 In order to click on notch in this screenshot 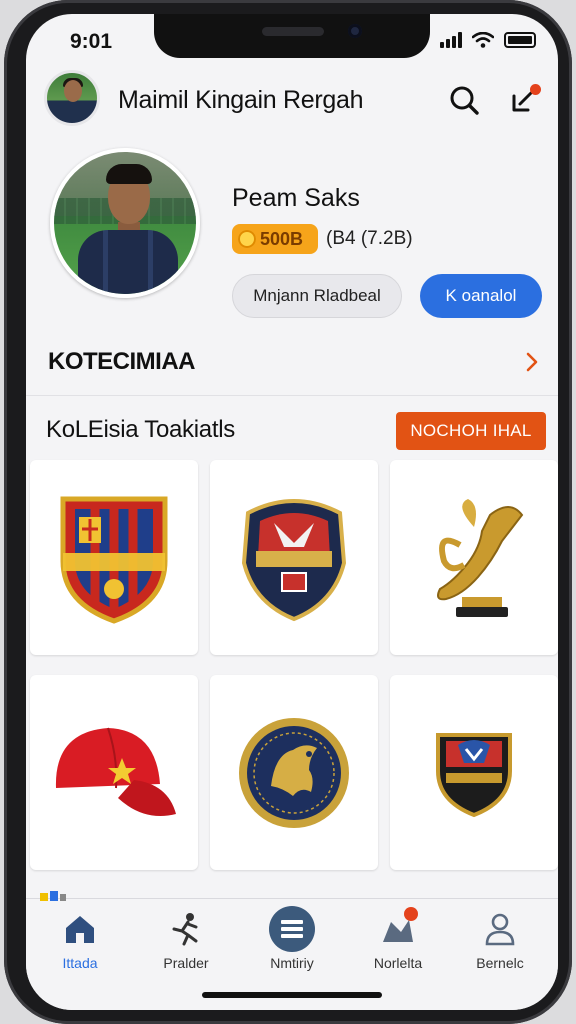, I will do `click(292, 36)`.